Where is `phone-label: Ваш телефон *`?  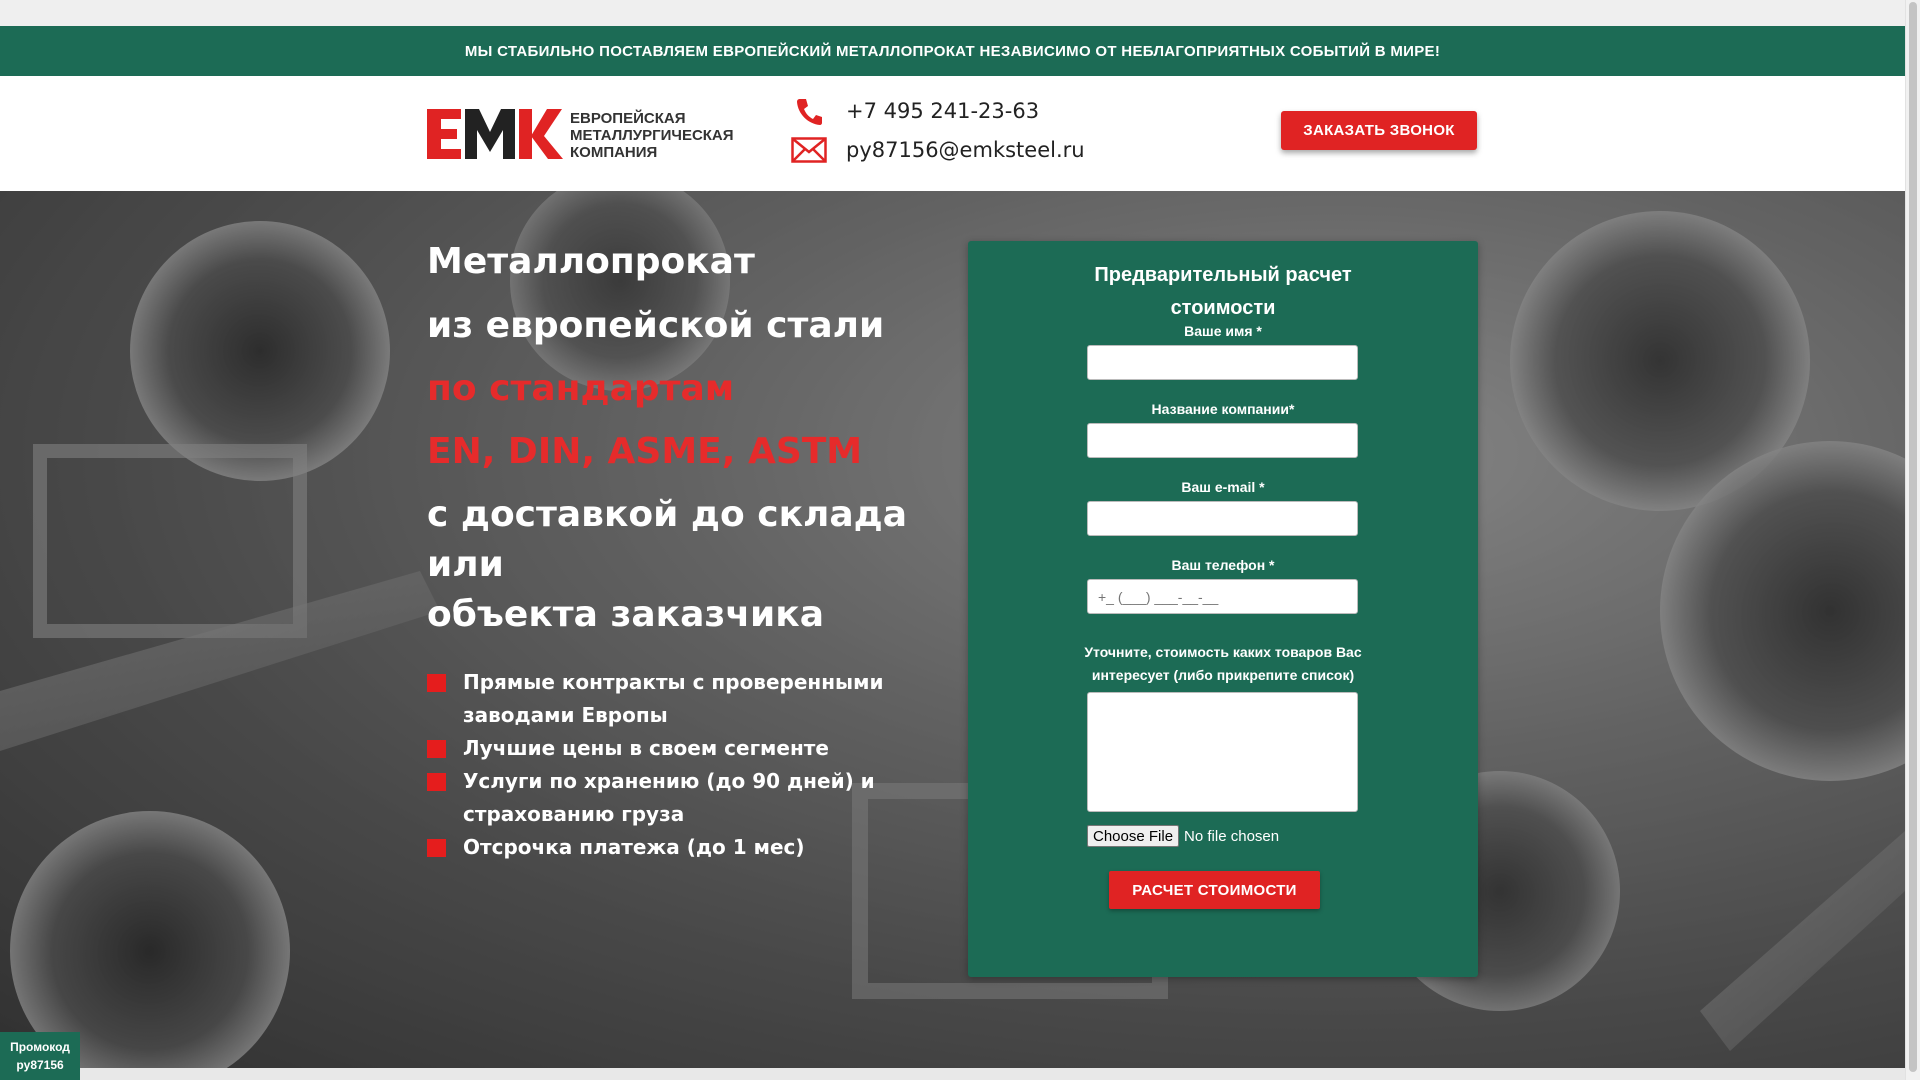
phone-label: Ваш телефон * is located at coordinates (1223, 565).